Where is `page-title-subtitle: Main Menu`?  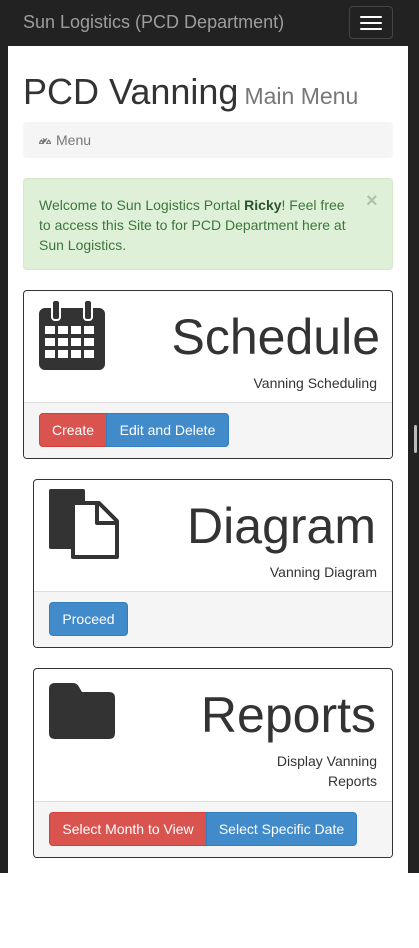
page-title-subtitle: Main Menu is located at coordinates (301, 96).